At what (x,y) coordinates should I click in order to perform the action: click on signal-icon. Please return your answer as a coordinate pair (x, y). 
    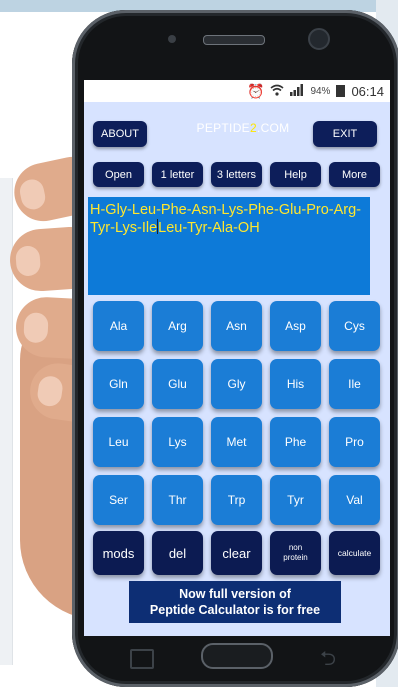
    Looking at the image, I should click on (297, 91).